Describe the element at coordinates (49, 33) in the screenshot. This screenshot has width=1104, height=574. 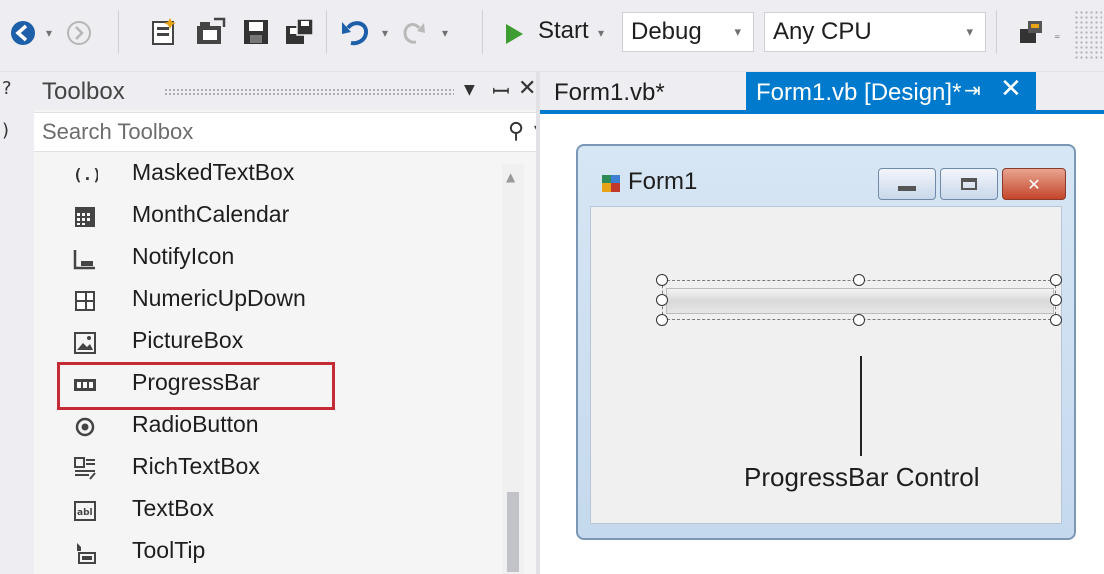
I see `back-dropdown-icon: ▾` at that location.